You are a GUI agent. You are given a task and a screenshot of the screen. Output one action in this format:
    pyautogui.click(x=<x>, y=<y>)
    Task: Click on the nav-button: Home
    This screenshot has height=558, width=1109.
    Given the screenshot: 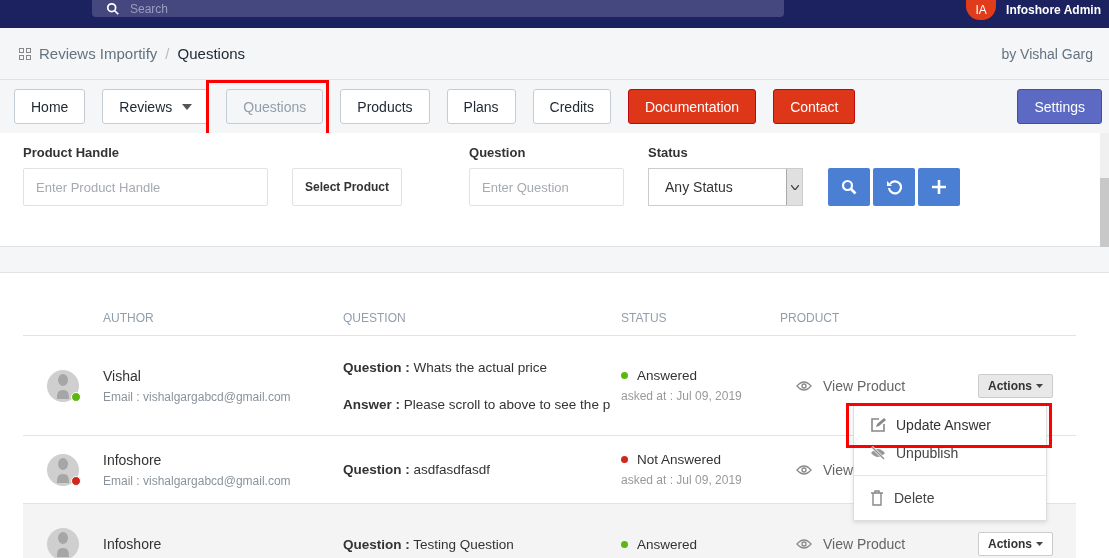 What is the action you would take?
    pyautogui.click(x=50, y=106)
    